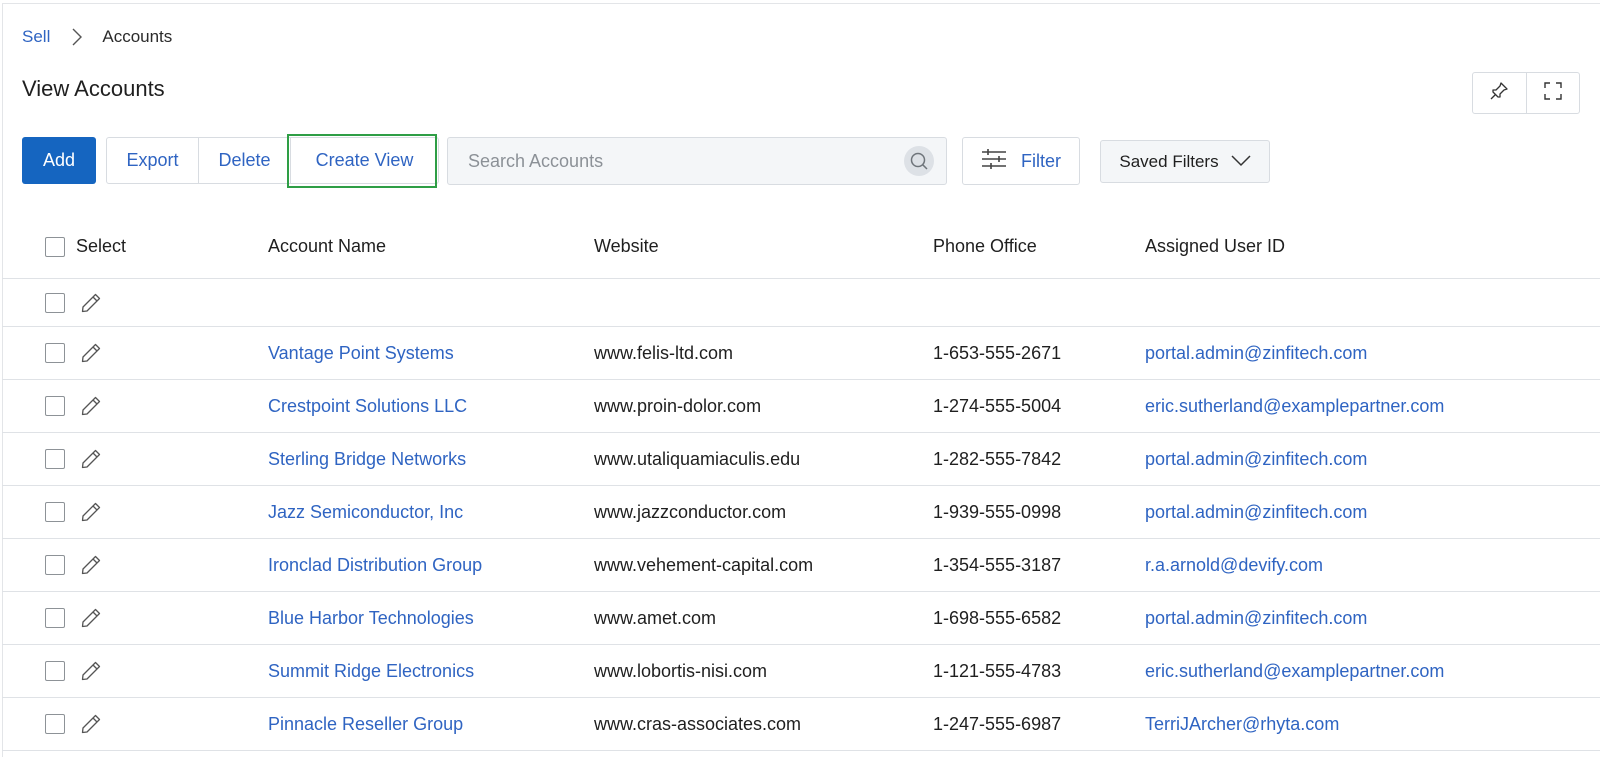  I want to click on account-name-link: Summit Ridge Electronics, so click(371, 671).